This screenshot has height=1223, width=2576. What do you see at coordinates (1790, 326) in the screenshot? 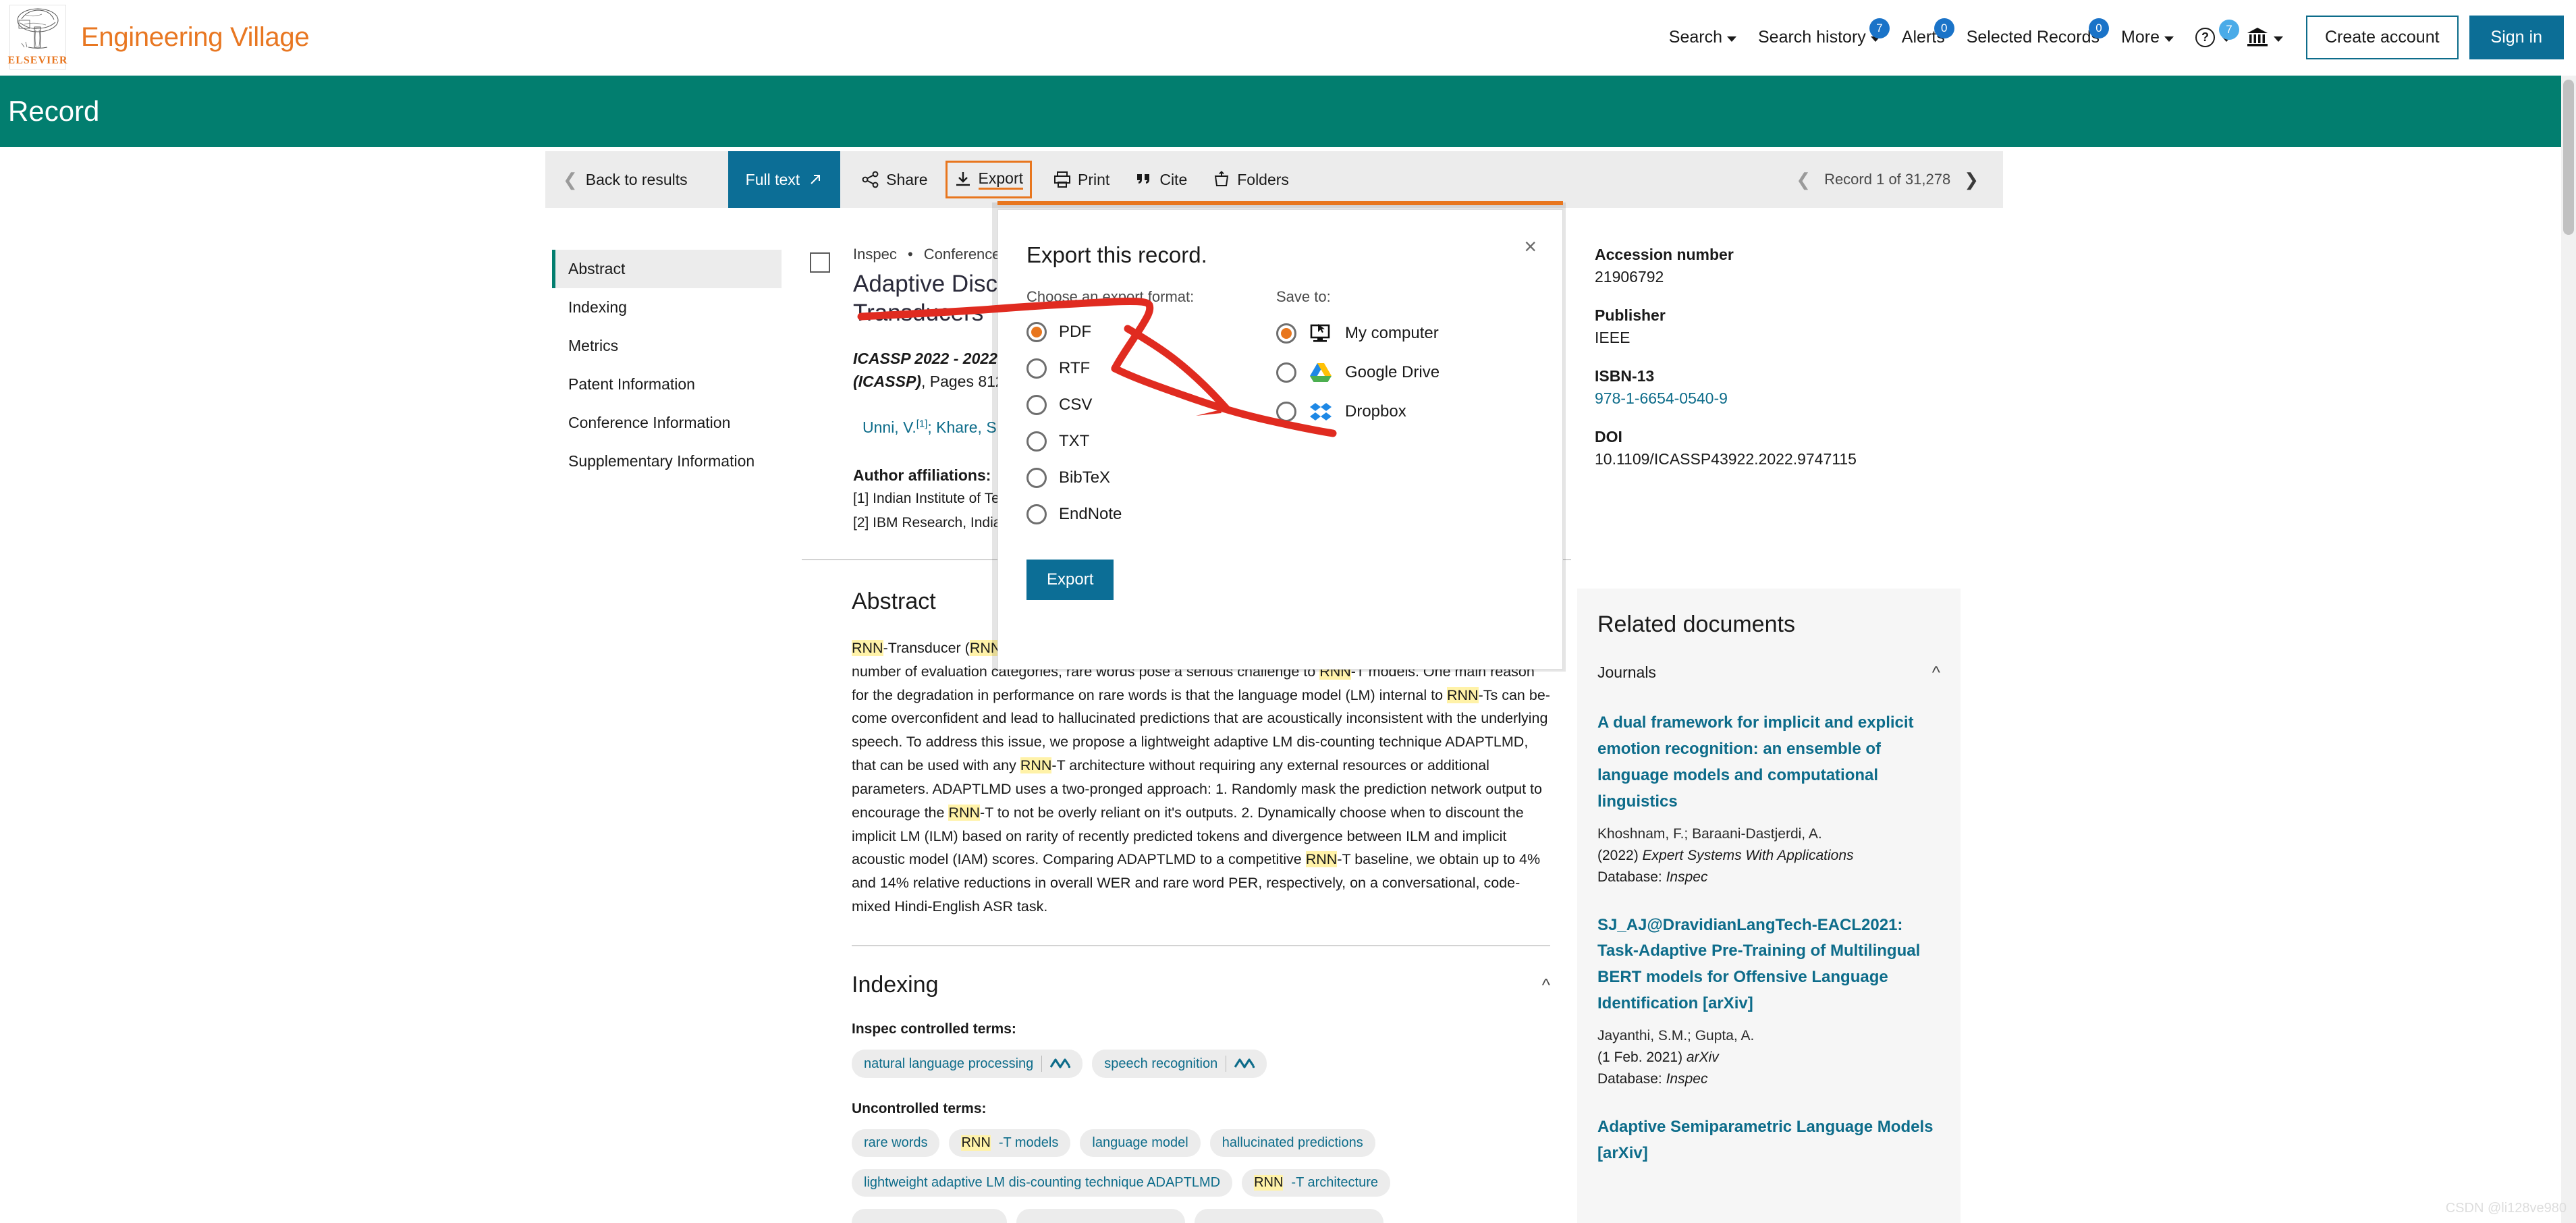
I see `meta-publisher: Publisher IEEE` at bounding box center [1790, 326].